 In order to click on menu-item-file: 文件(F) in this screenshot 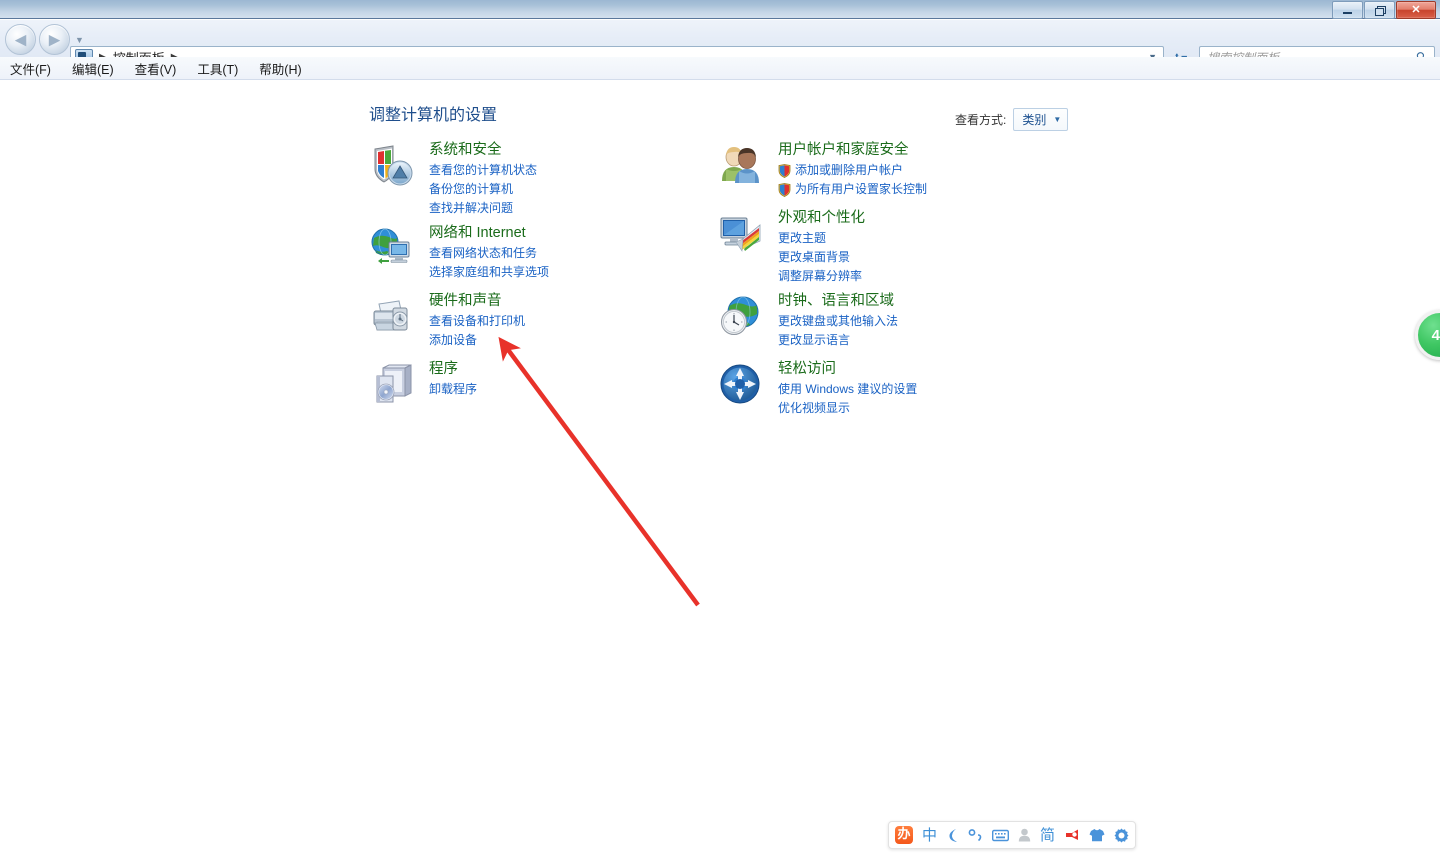, I will do `click(30, 68)`.